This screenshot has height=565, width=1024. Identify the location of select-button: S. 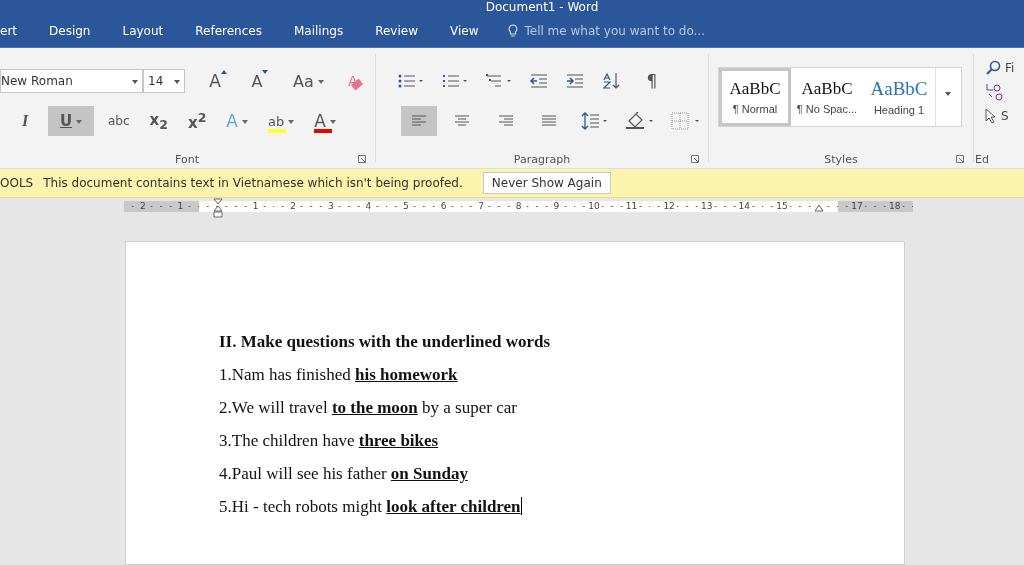
(1004, 116).